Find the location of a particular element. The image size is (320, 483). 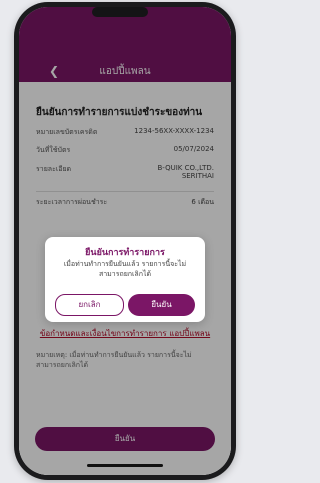

home-indicator is located at coordinates (125, 465).